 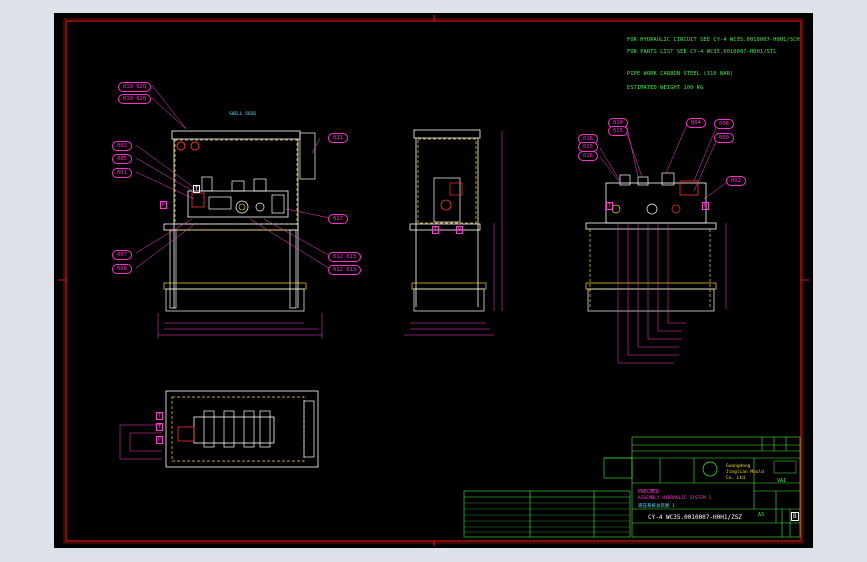 What do you see at coordinates (761, 515) in the screenshot?
I see `sheet-size: A3` at bounding box center [761, 515].